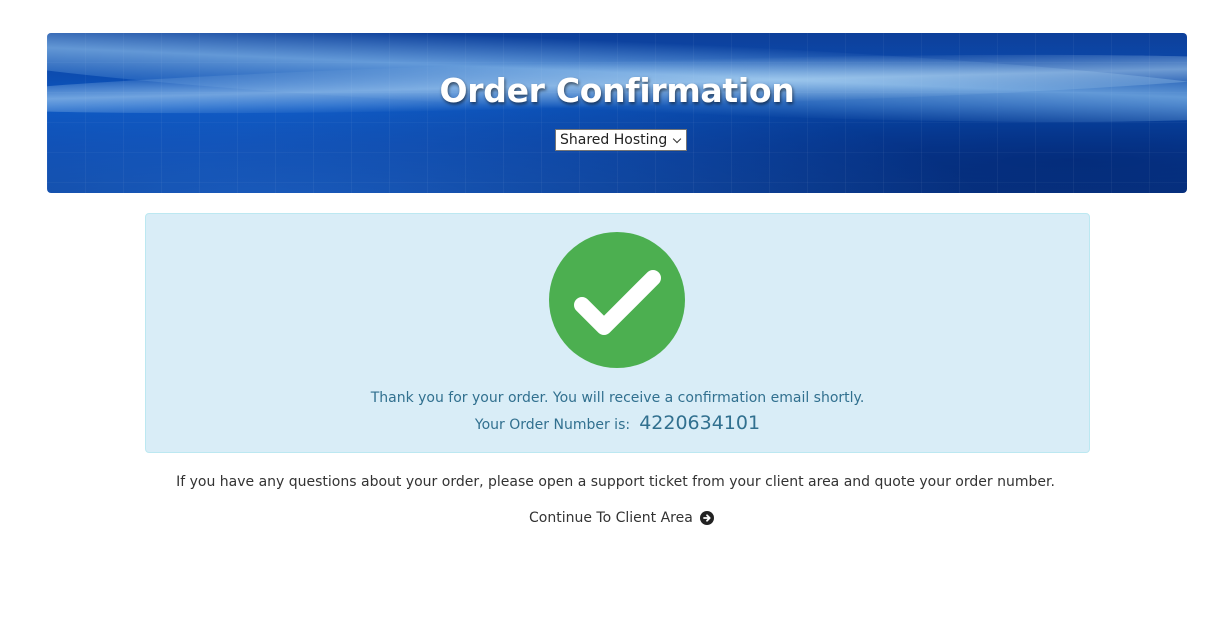  What do you see at coordinates (706, 518) in the screenshot?
I see `arrow-circle-right-icon` at bounding box center [706, 518].